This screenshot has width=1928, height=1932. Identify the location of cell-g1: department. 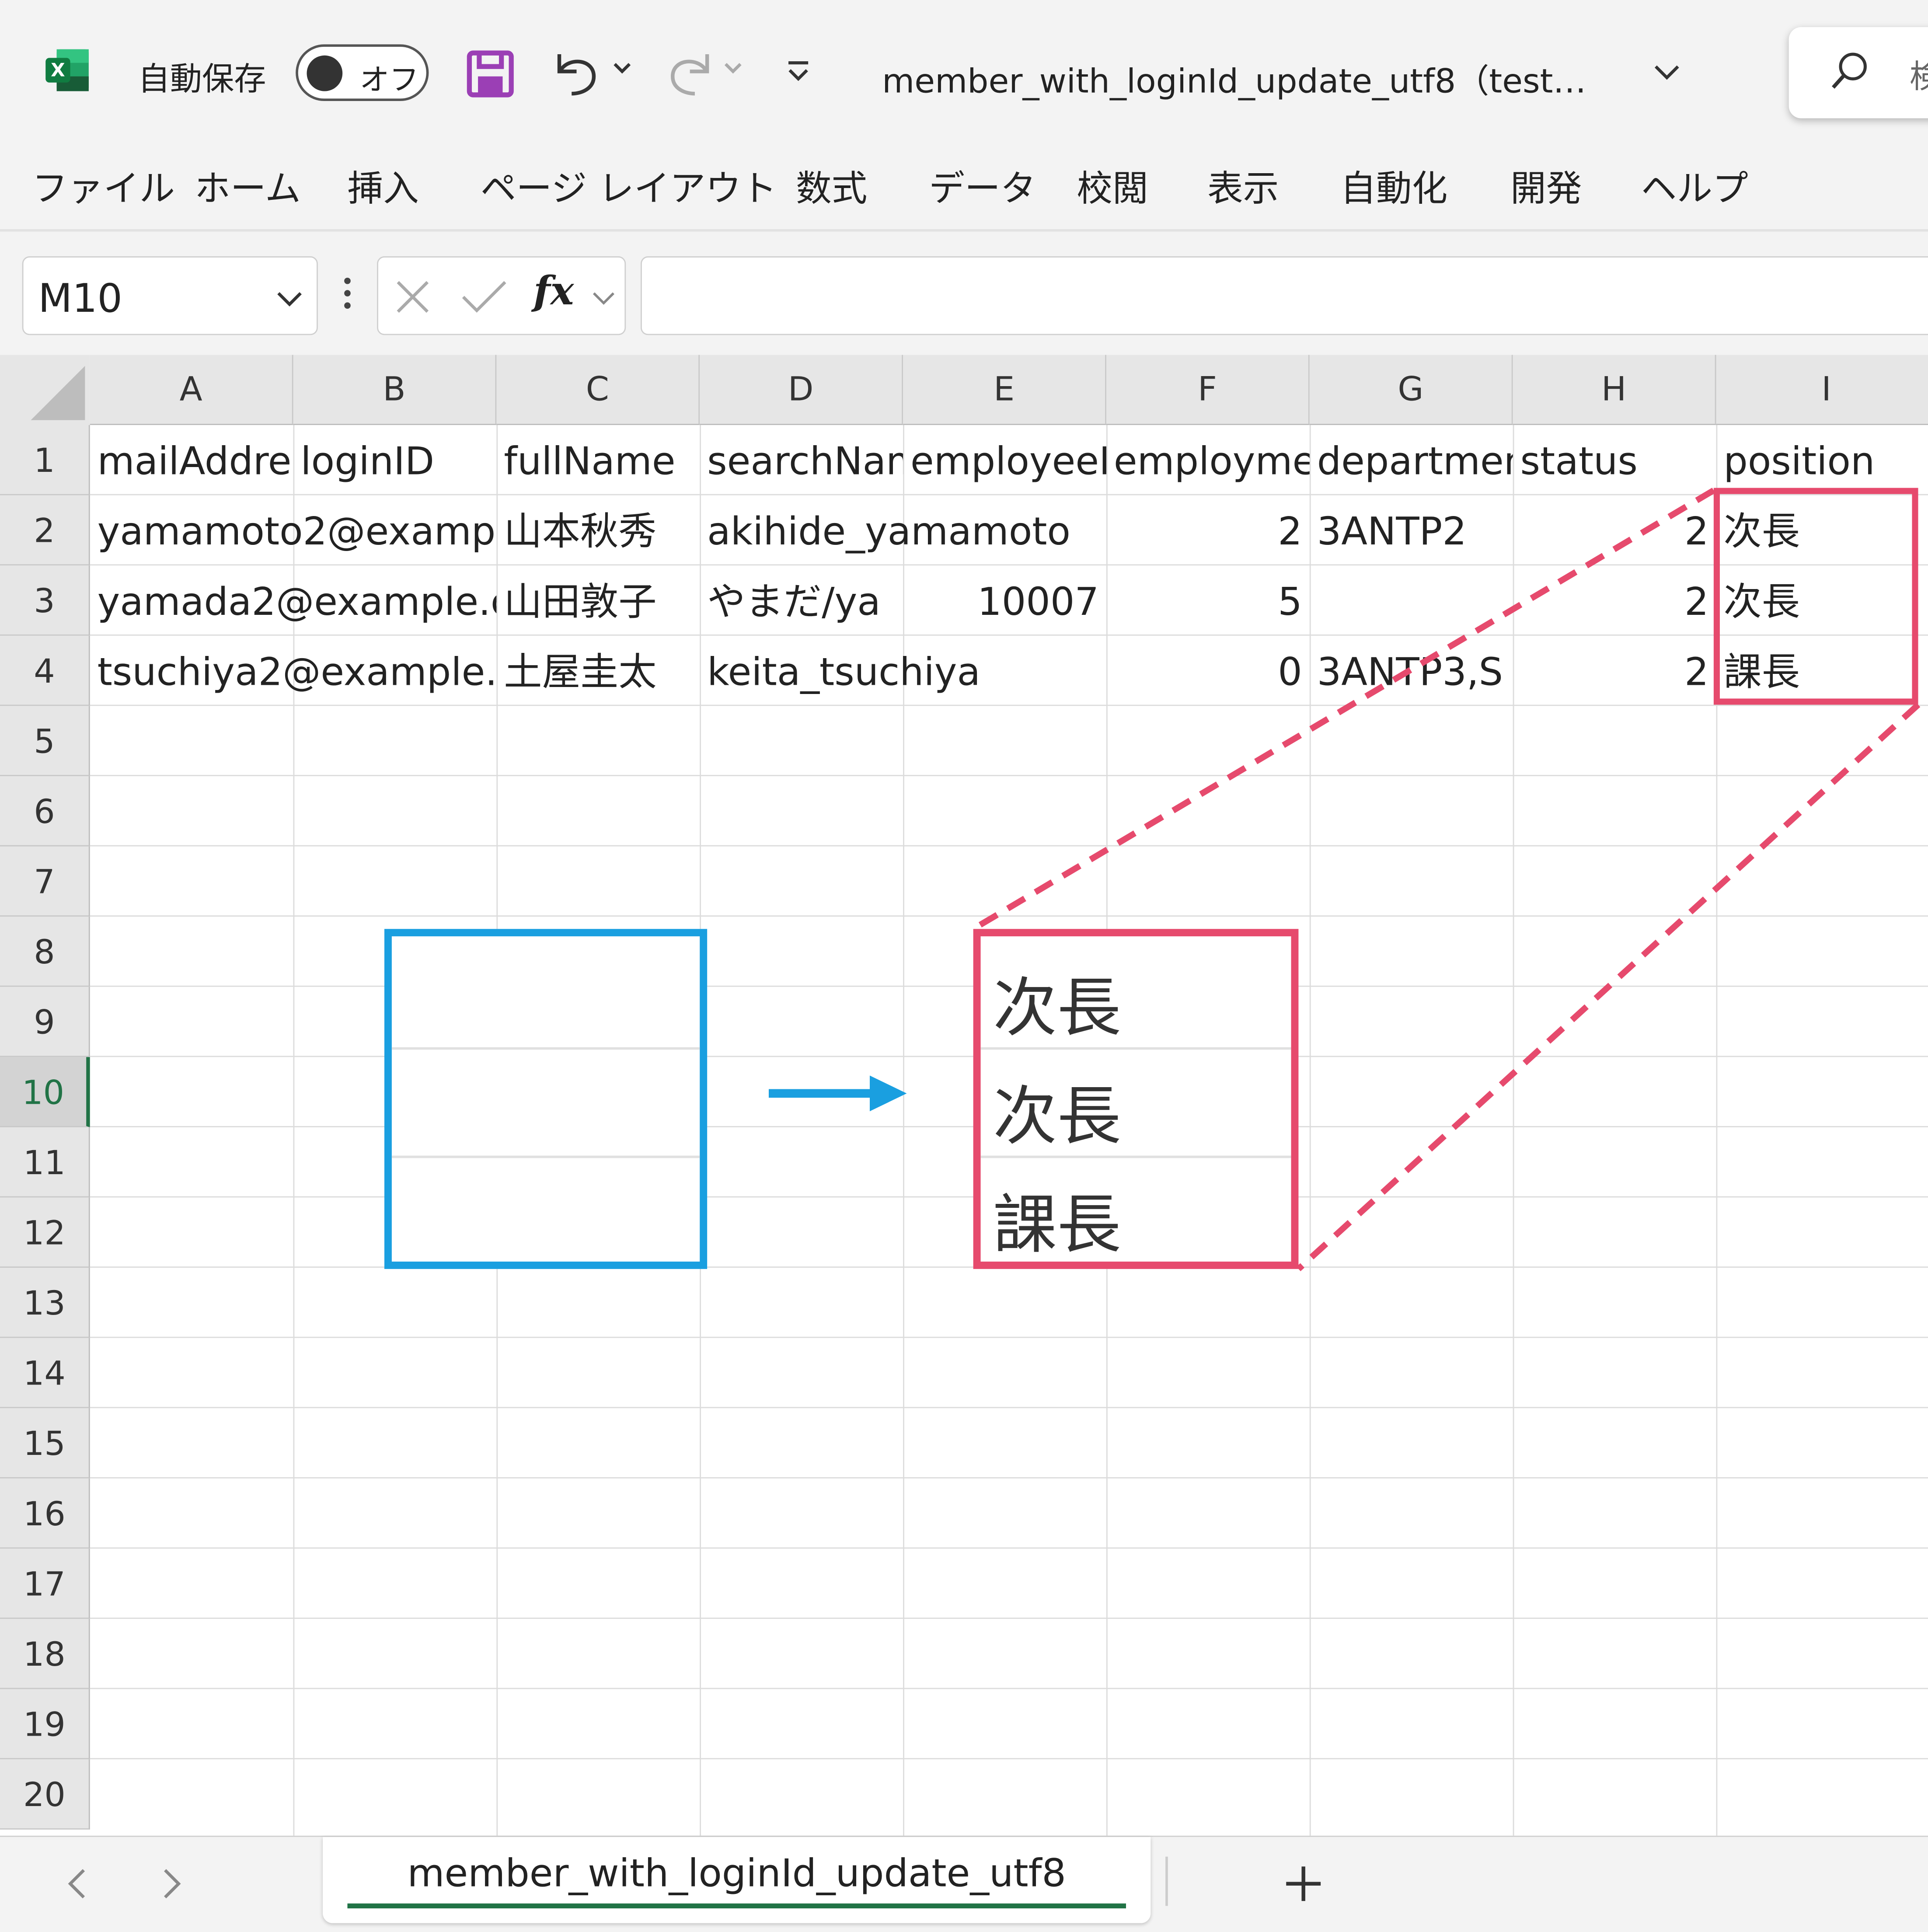
(1411, 460).